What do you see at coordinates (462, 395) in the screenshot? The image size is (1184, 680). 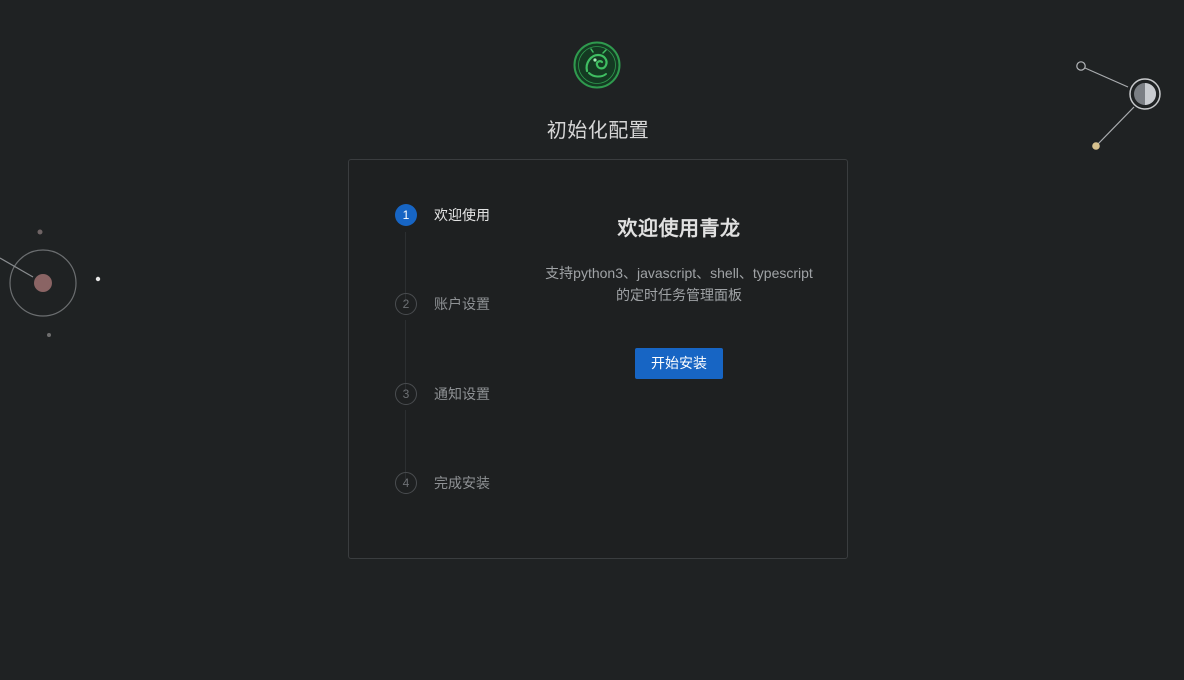 I see `step-label: 通知设置` at bounding box center [462, 395].